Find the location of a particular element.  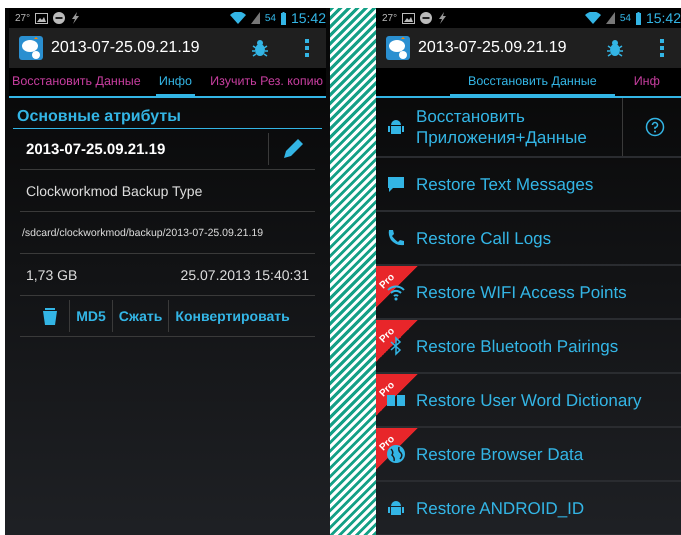

restore-label: Restore Call Logs is located at coordinates (484, 238).